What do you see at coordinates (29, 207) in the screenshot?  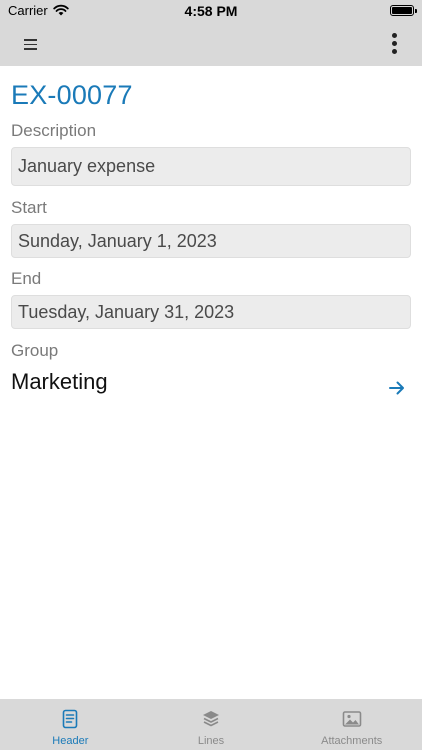 I see `start-label: Start` at bounding box center [29, 207].